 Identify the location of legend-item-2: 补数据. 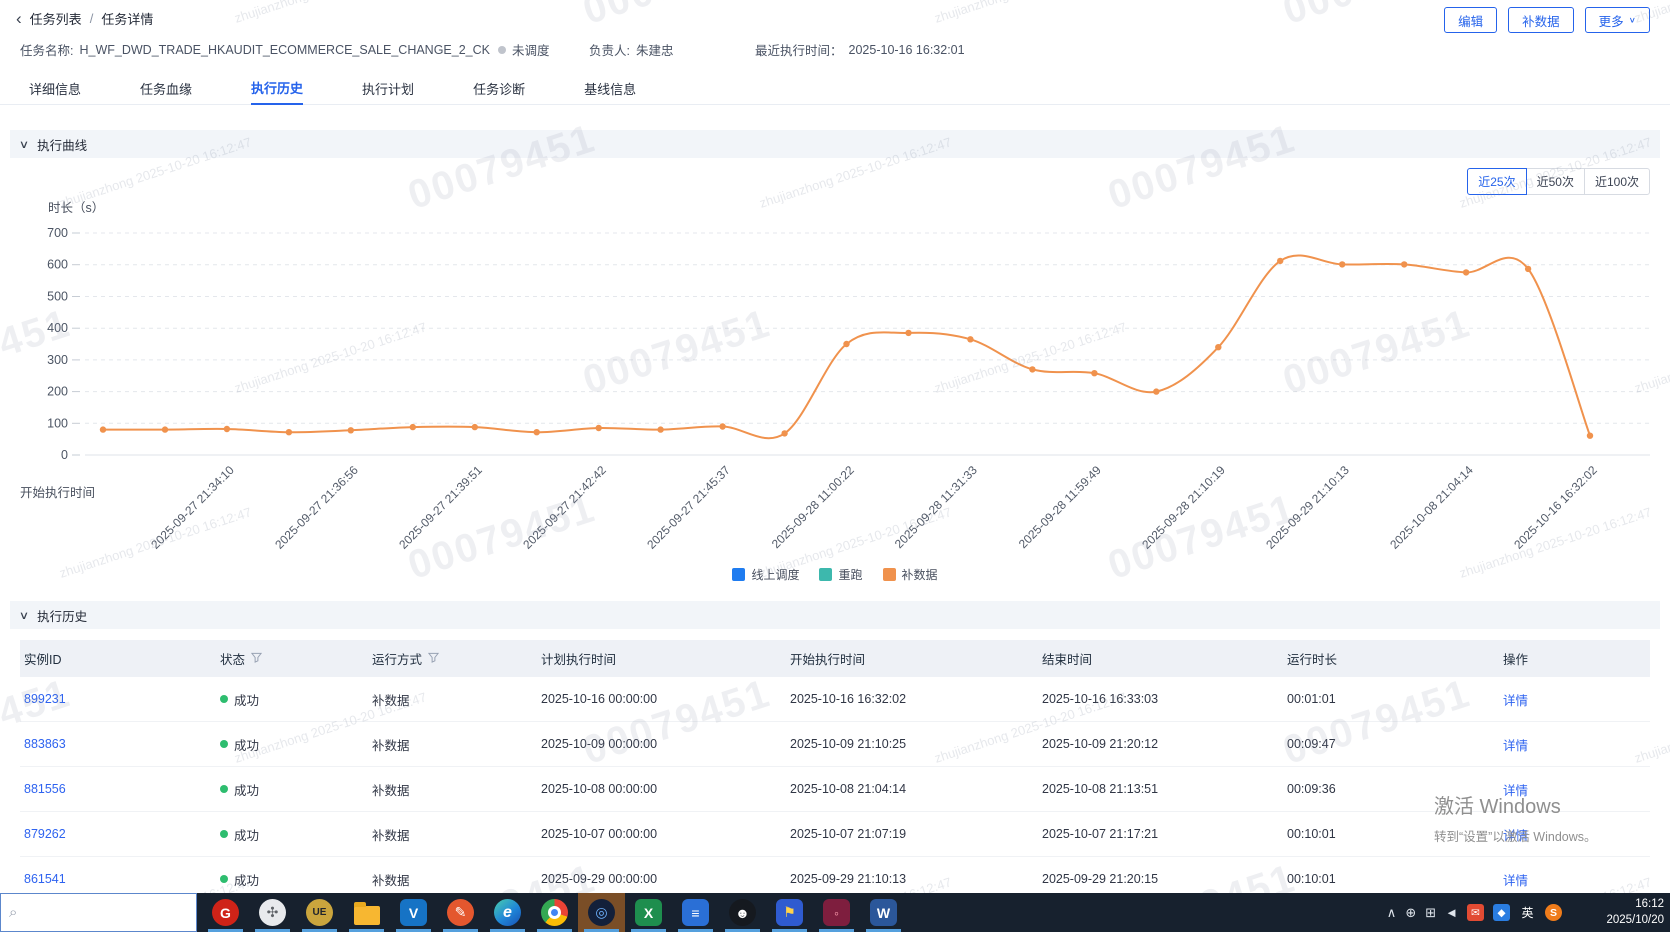
(910, 574).